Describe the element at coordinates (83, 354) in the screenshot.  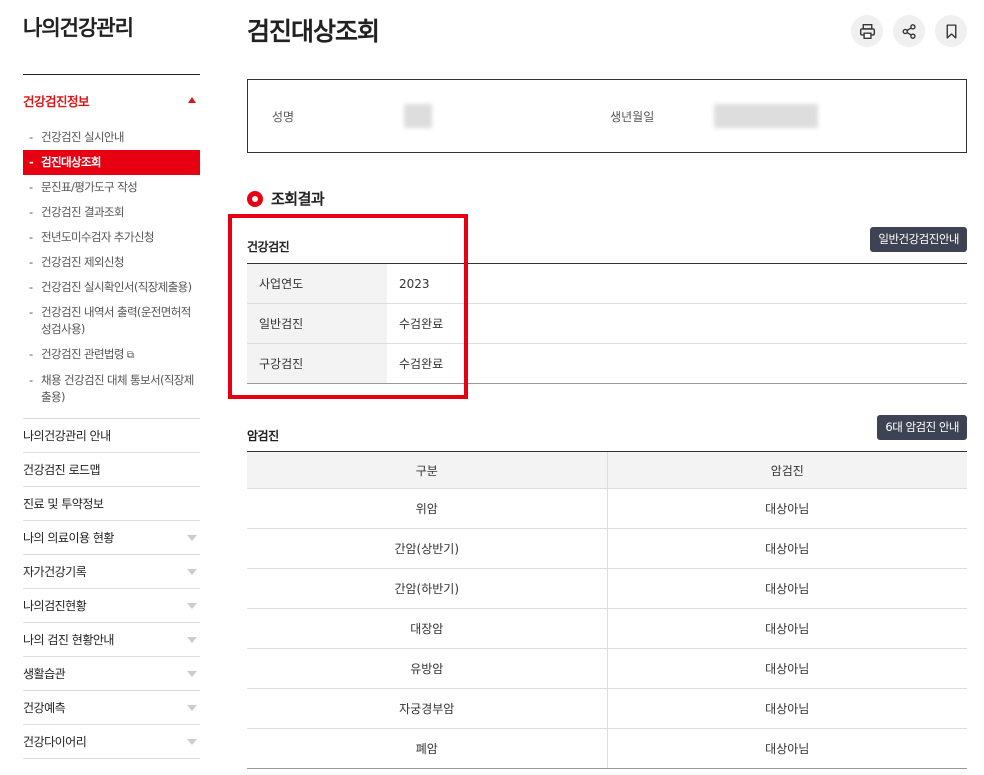
I see `sidebar-subitem-laws-label: 건강검진 관련법령` at that location.